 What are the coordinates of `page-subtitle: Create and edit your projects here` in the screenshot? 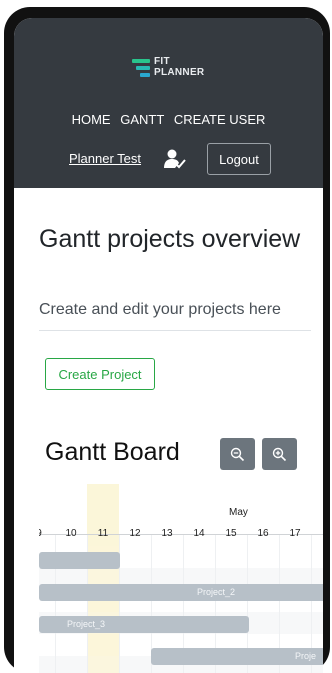 It's located at (160, 309).